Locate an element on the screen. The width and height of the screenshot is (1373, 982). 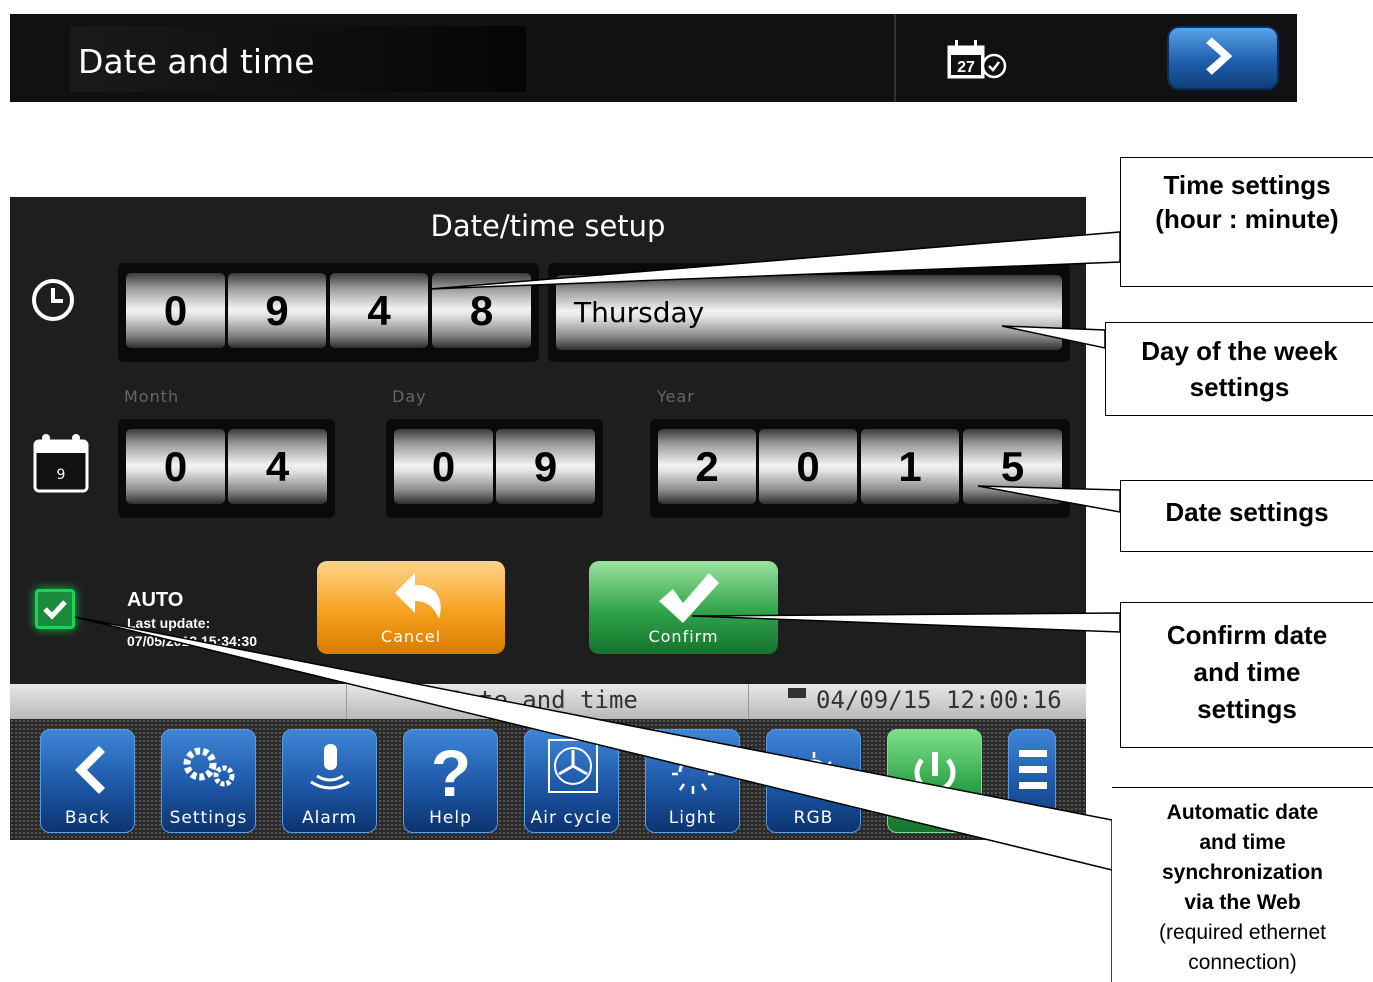
usb-icon is located at coordinates (797, 693).